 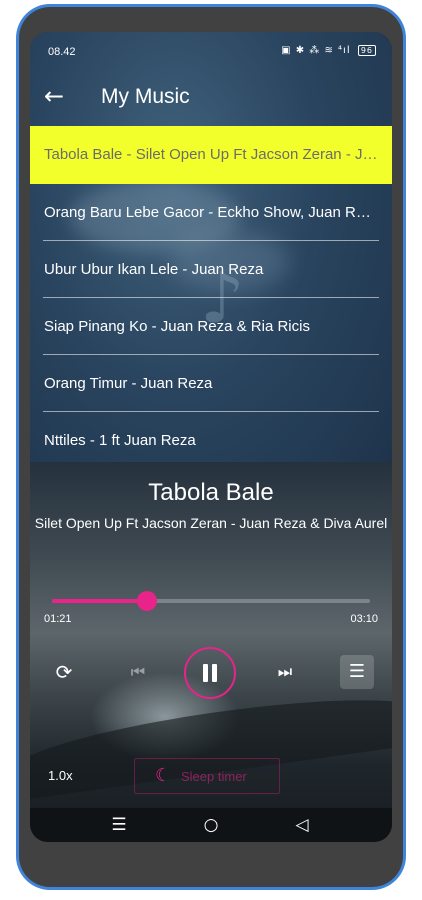 I want to click on song-label: Orang Timur - Juan Reza, so click(x=128, y=383).